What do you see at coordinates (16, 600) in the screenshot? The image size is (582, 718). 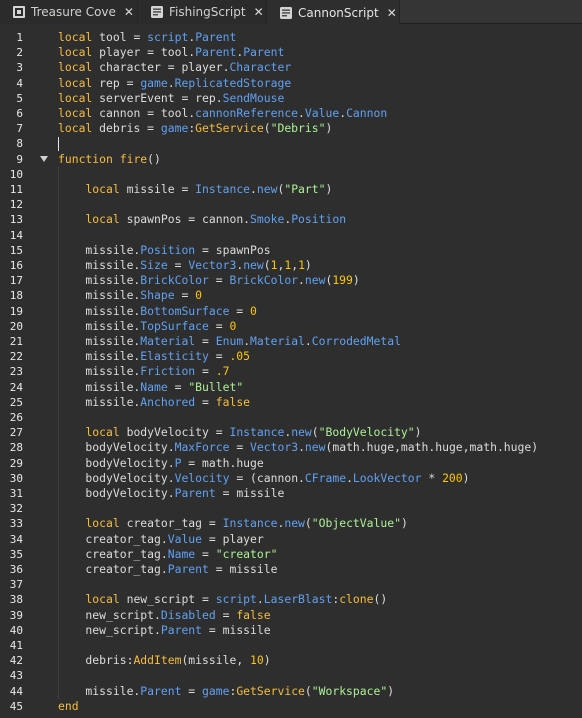 I see `line-number: 38` at bounding box center [16, 600].